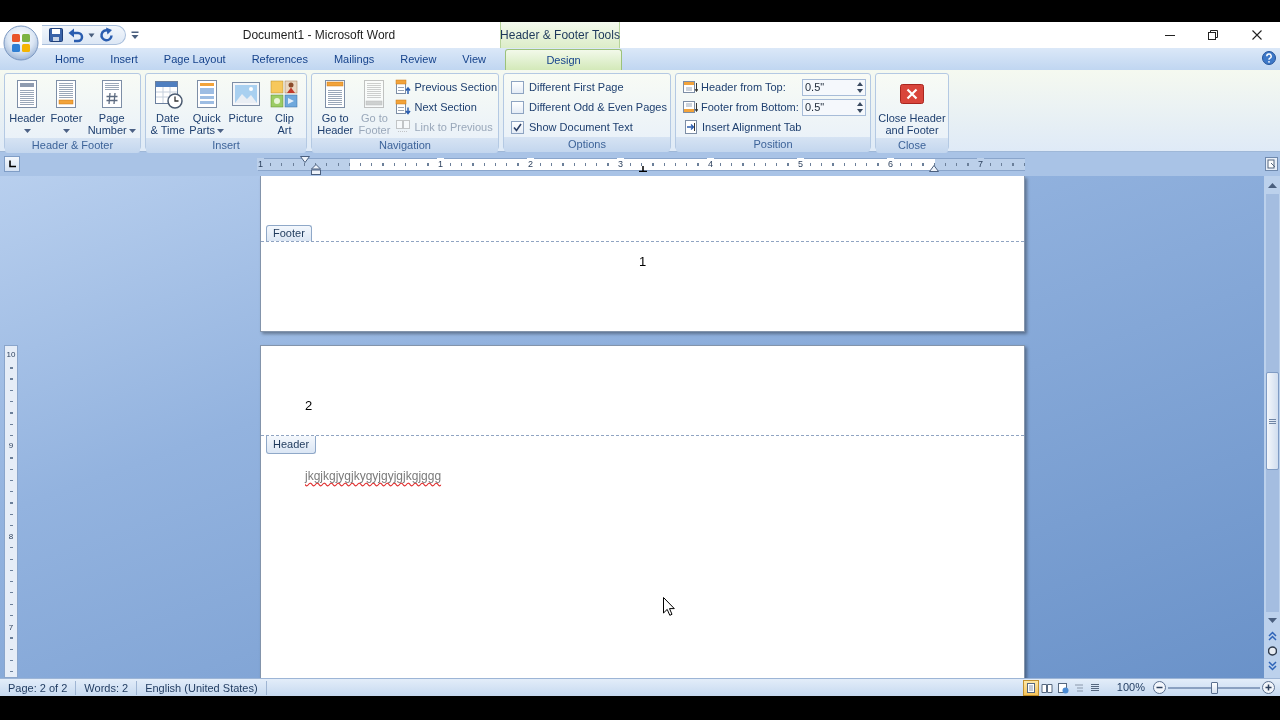 The height and width of the screenshot is (720, 1280). I want to click on ribbon-tab: View, so click(474, 59).